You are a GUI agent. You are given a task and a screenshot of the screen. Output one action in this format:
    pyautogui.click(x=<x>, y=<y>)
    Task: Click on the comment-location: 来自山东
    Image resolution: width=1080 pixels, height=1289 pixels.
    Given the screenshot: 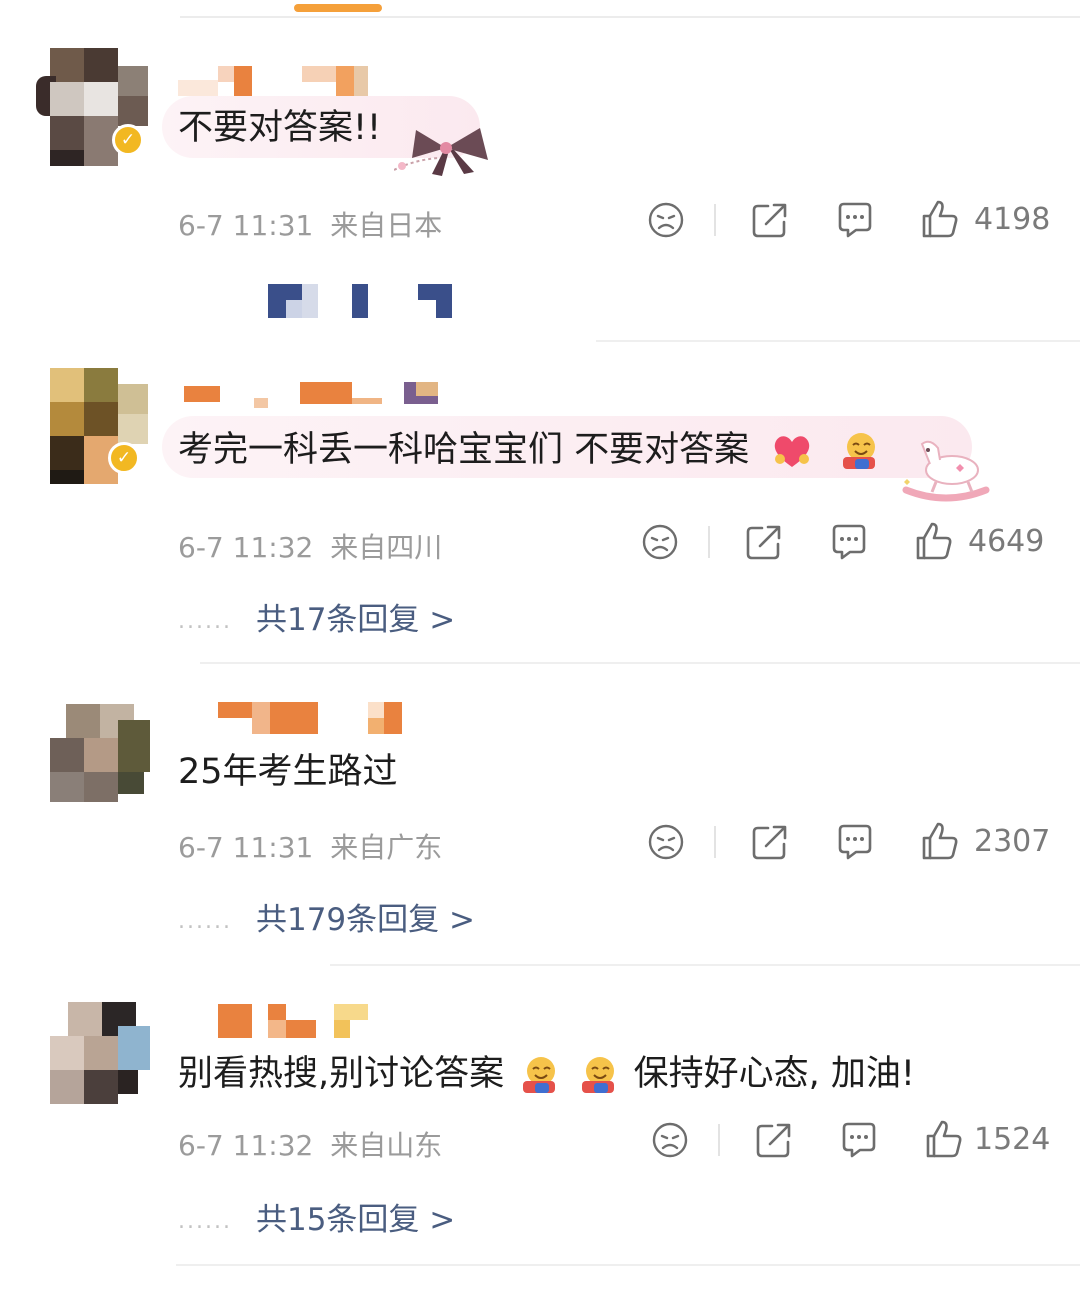 What is the action you would take?
    pyautogui.click(x=386, y=1145)
    